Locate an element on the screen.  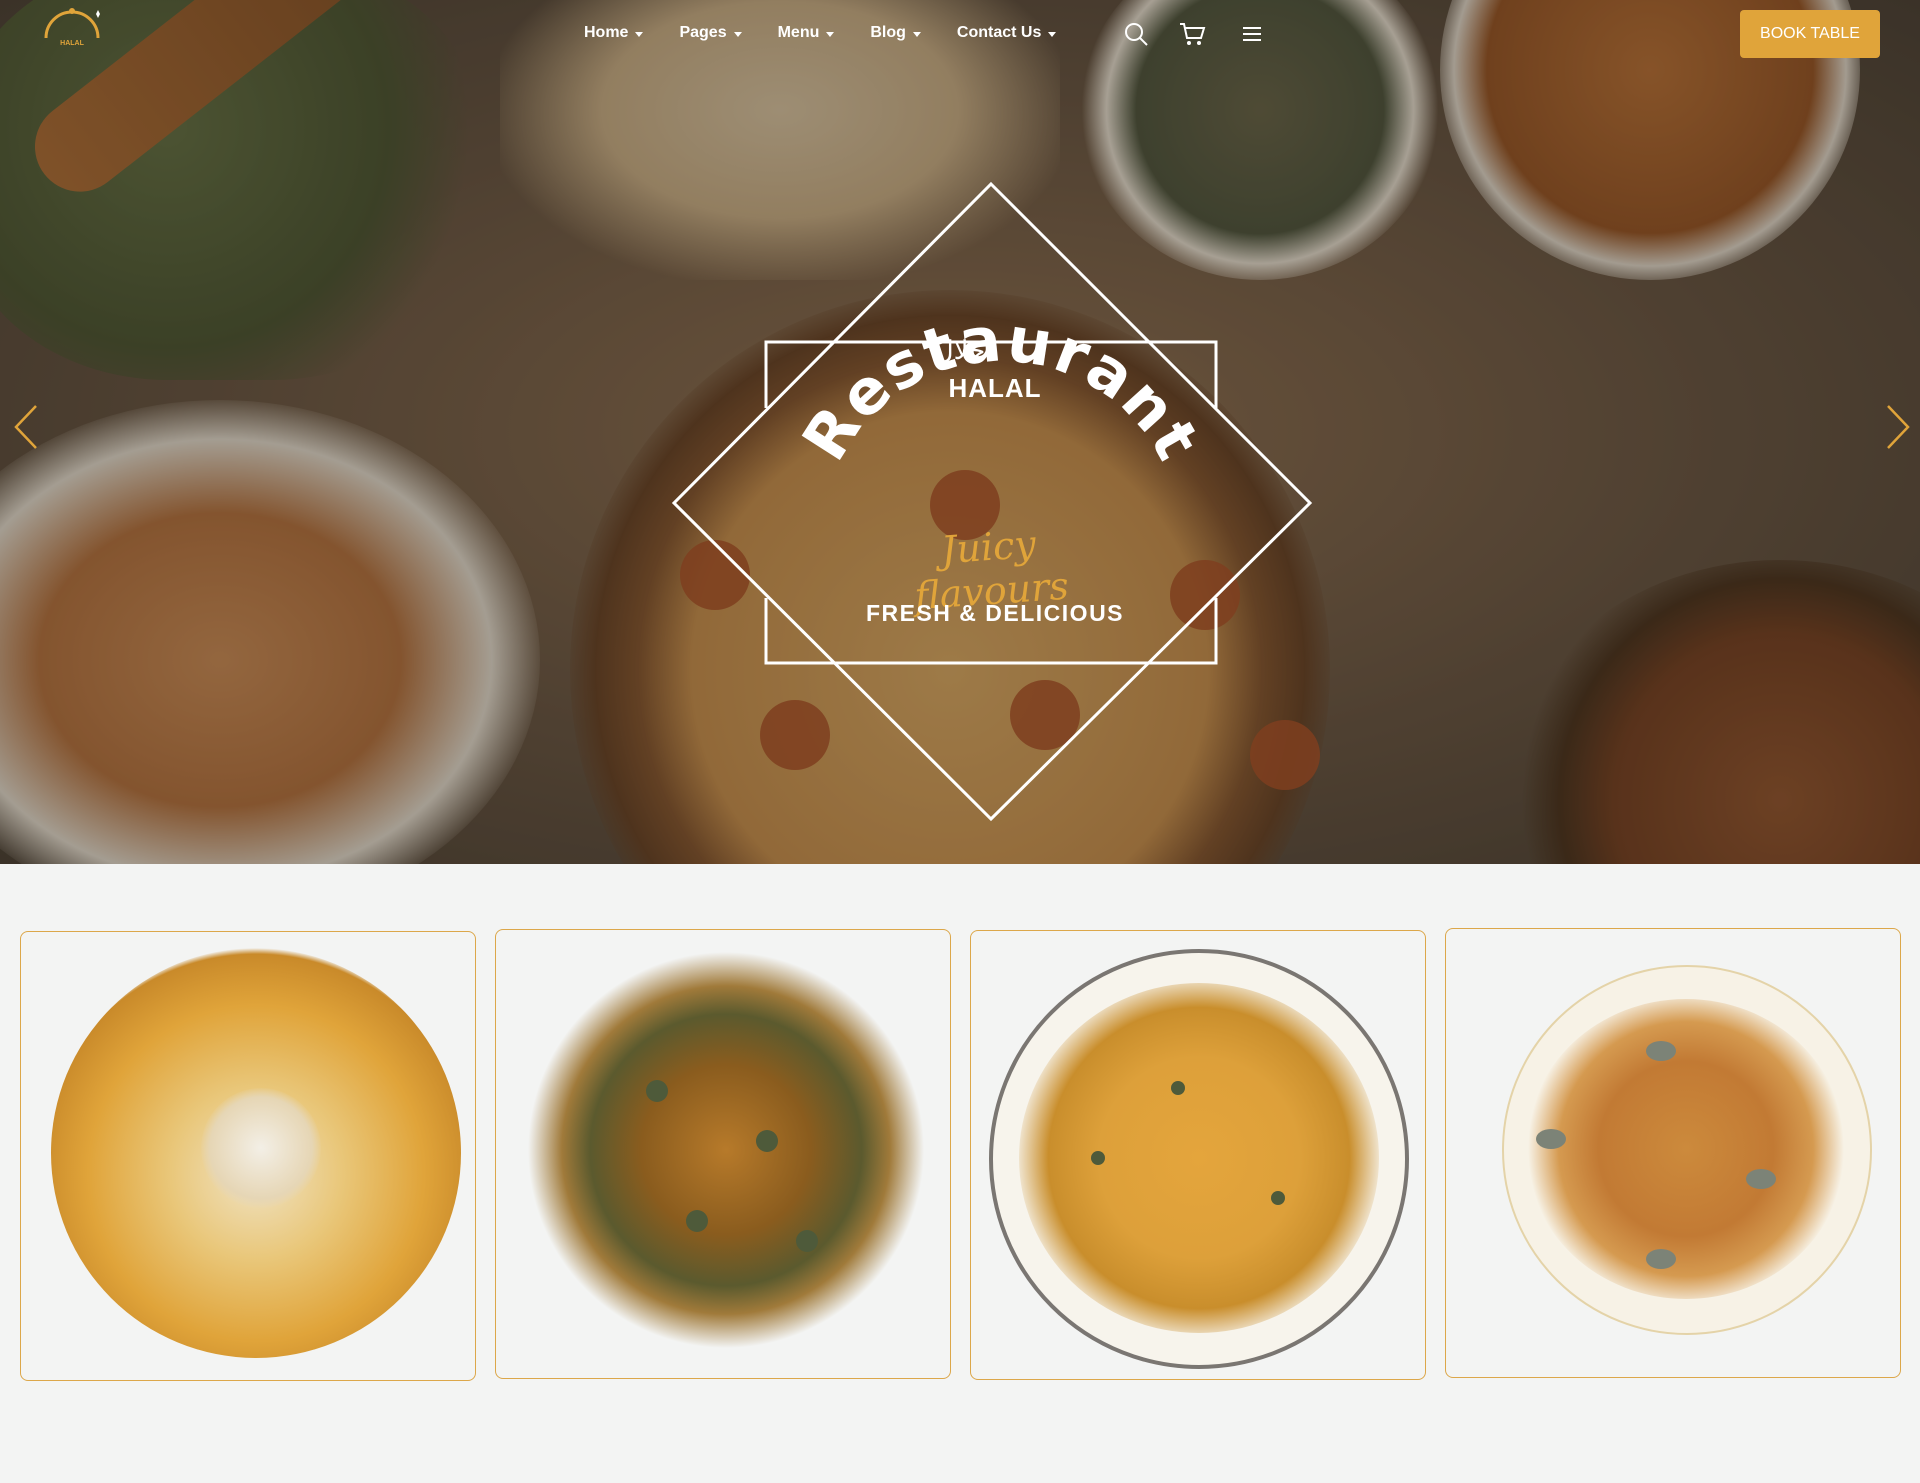
nav-menu: Menu is located at coordinates (806, 33).